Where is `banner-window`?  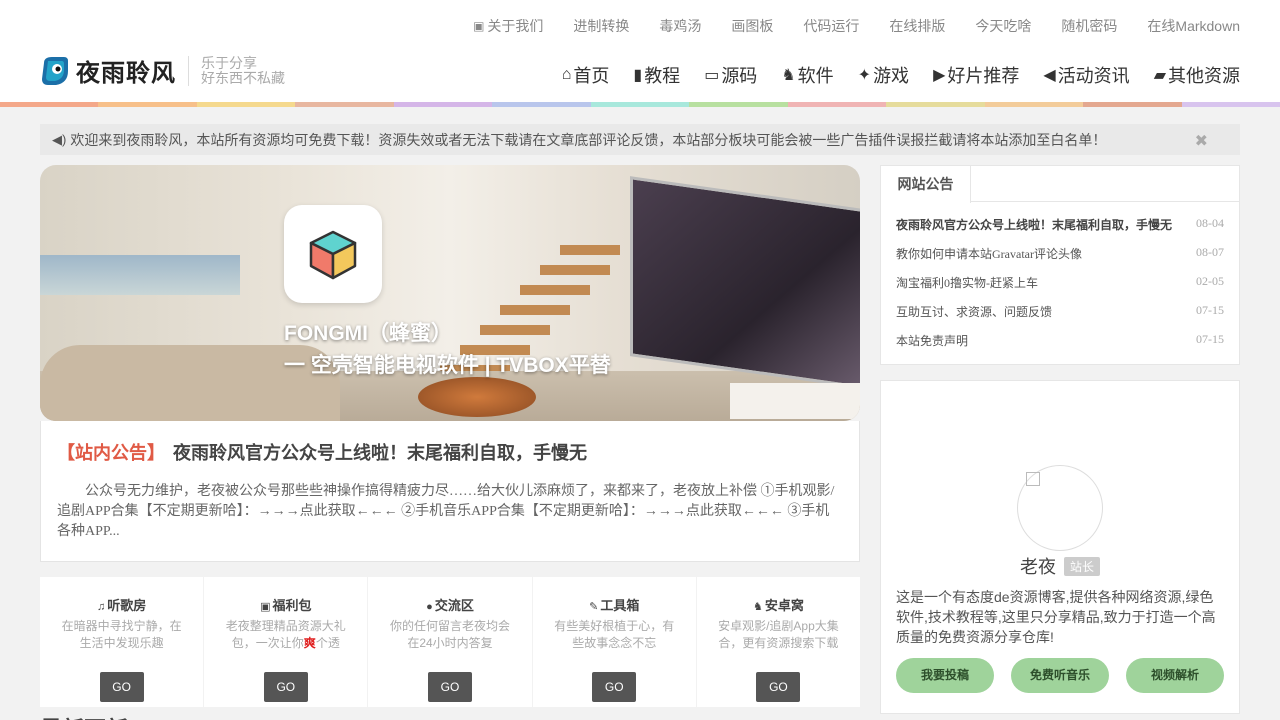 banner-window is located at coordinates (140, 275).